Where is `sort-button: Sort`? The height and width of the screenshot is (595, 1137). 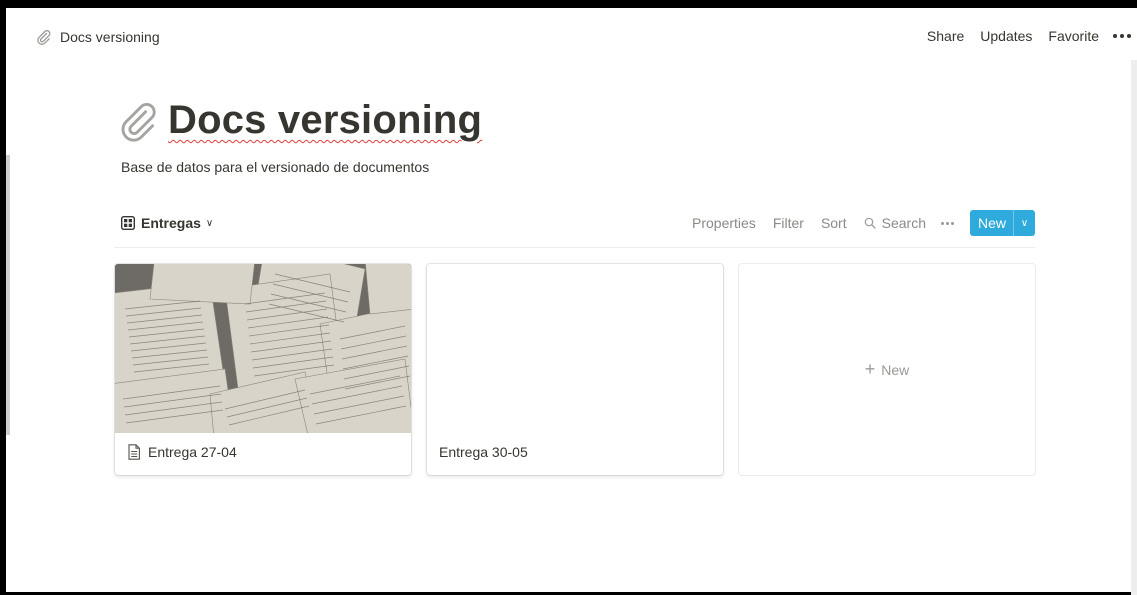
sort-button: Sort is located at coordinates (834, 223).